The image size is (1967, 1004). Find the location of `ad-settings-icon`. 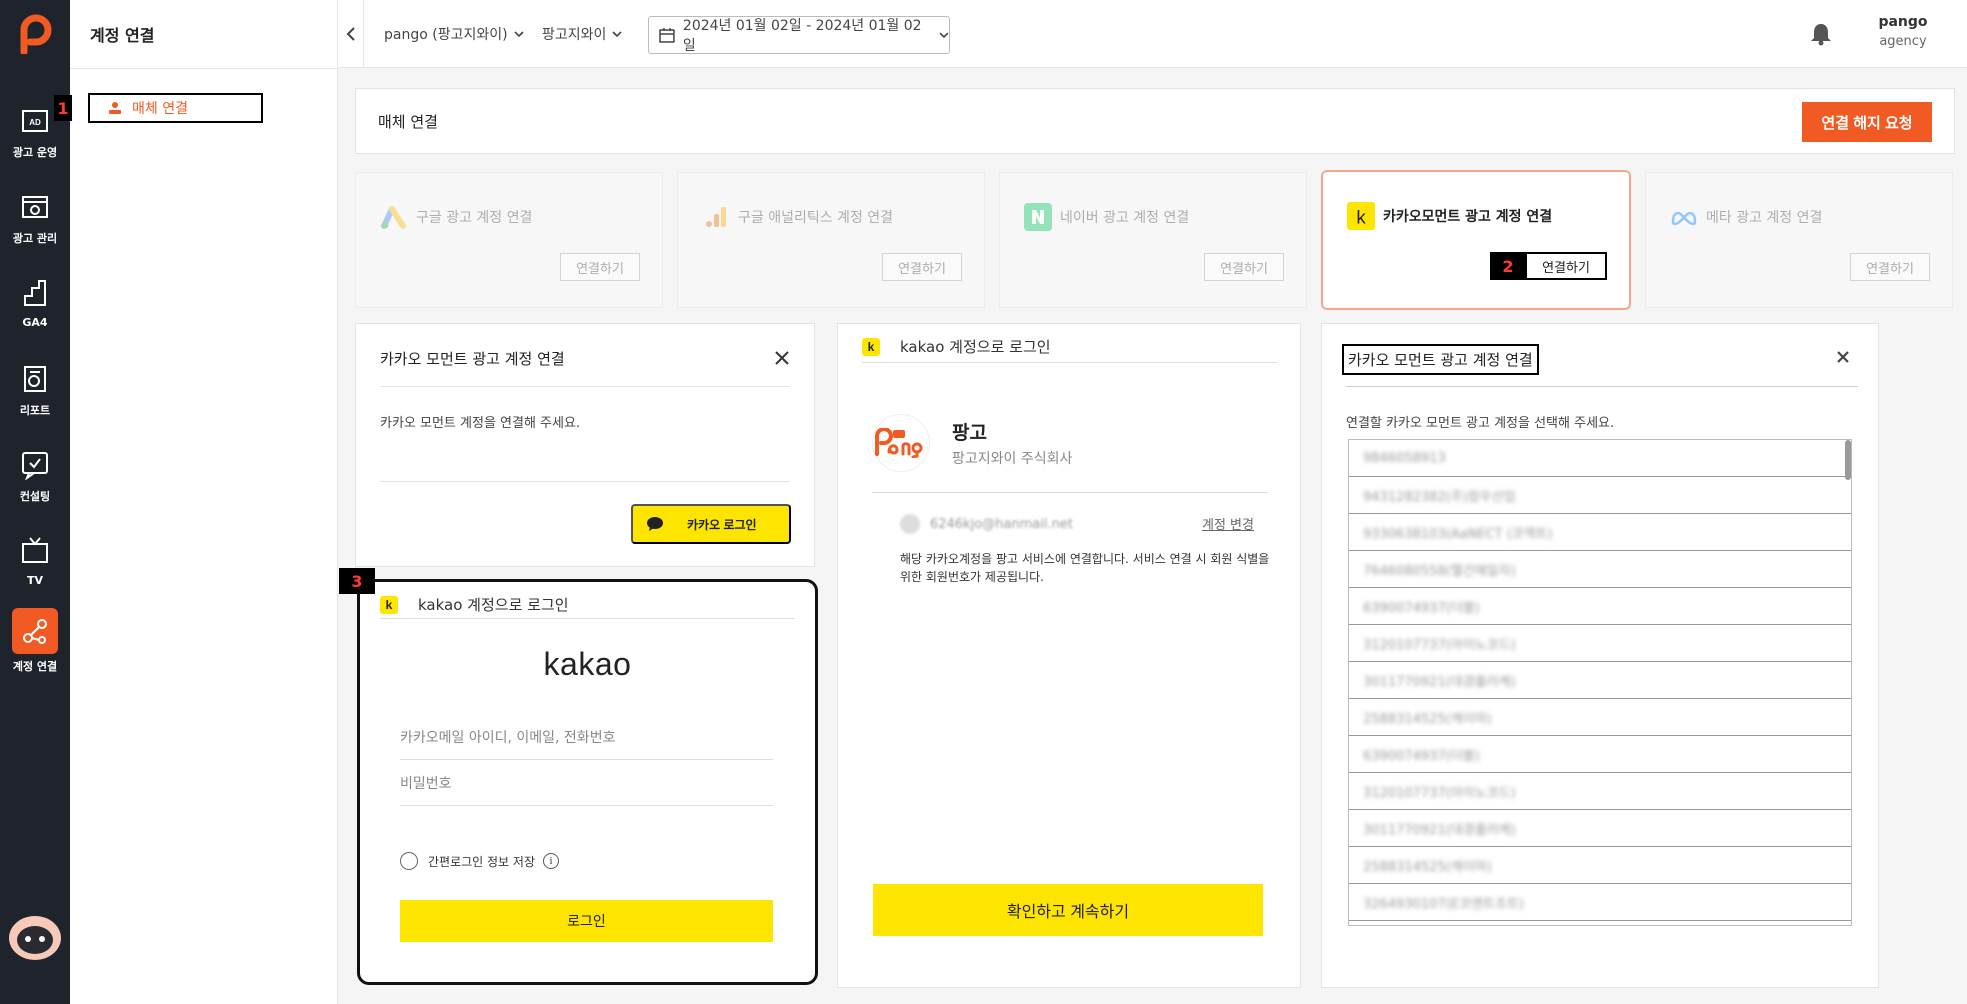

ad-settings-icon is located at coordinates (35, 207).